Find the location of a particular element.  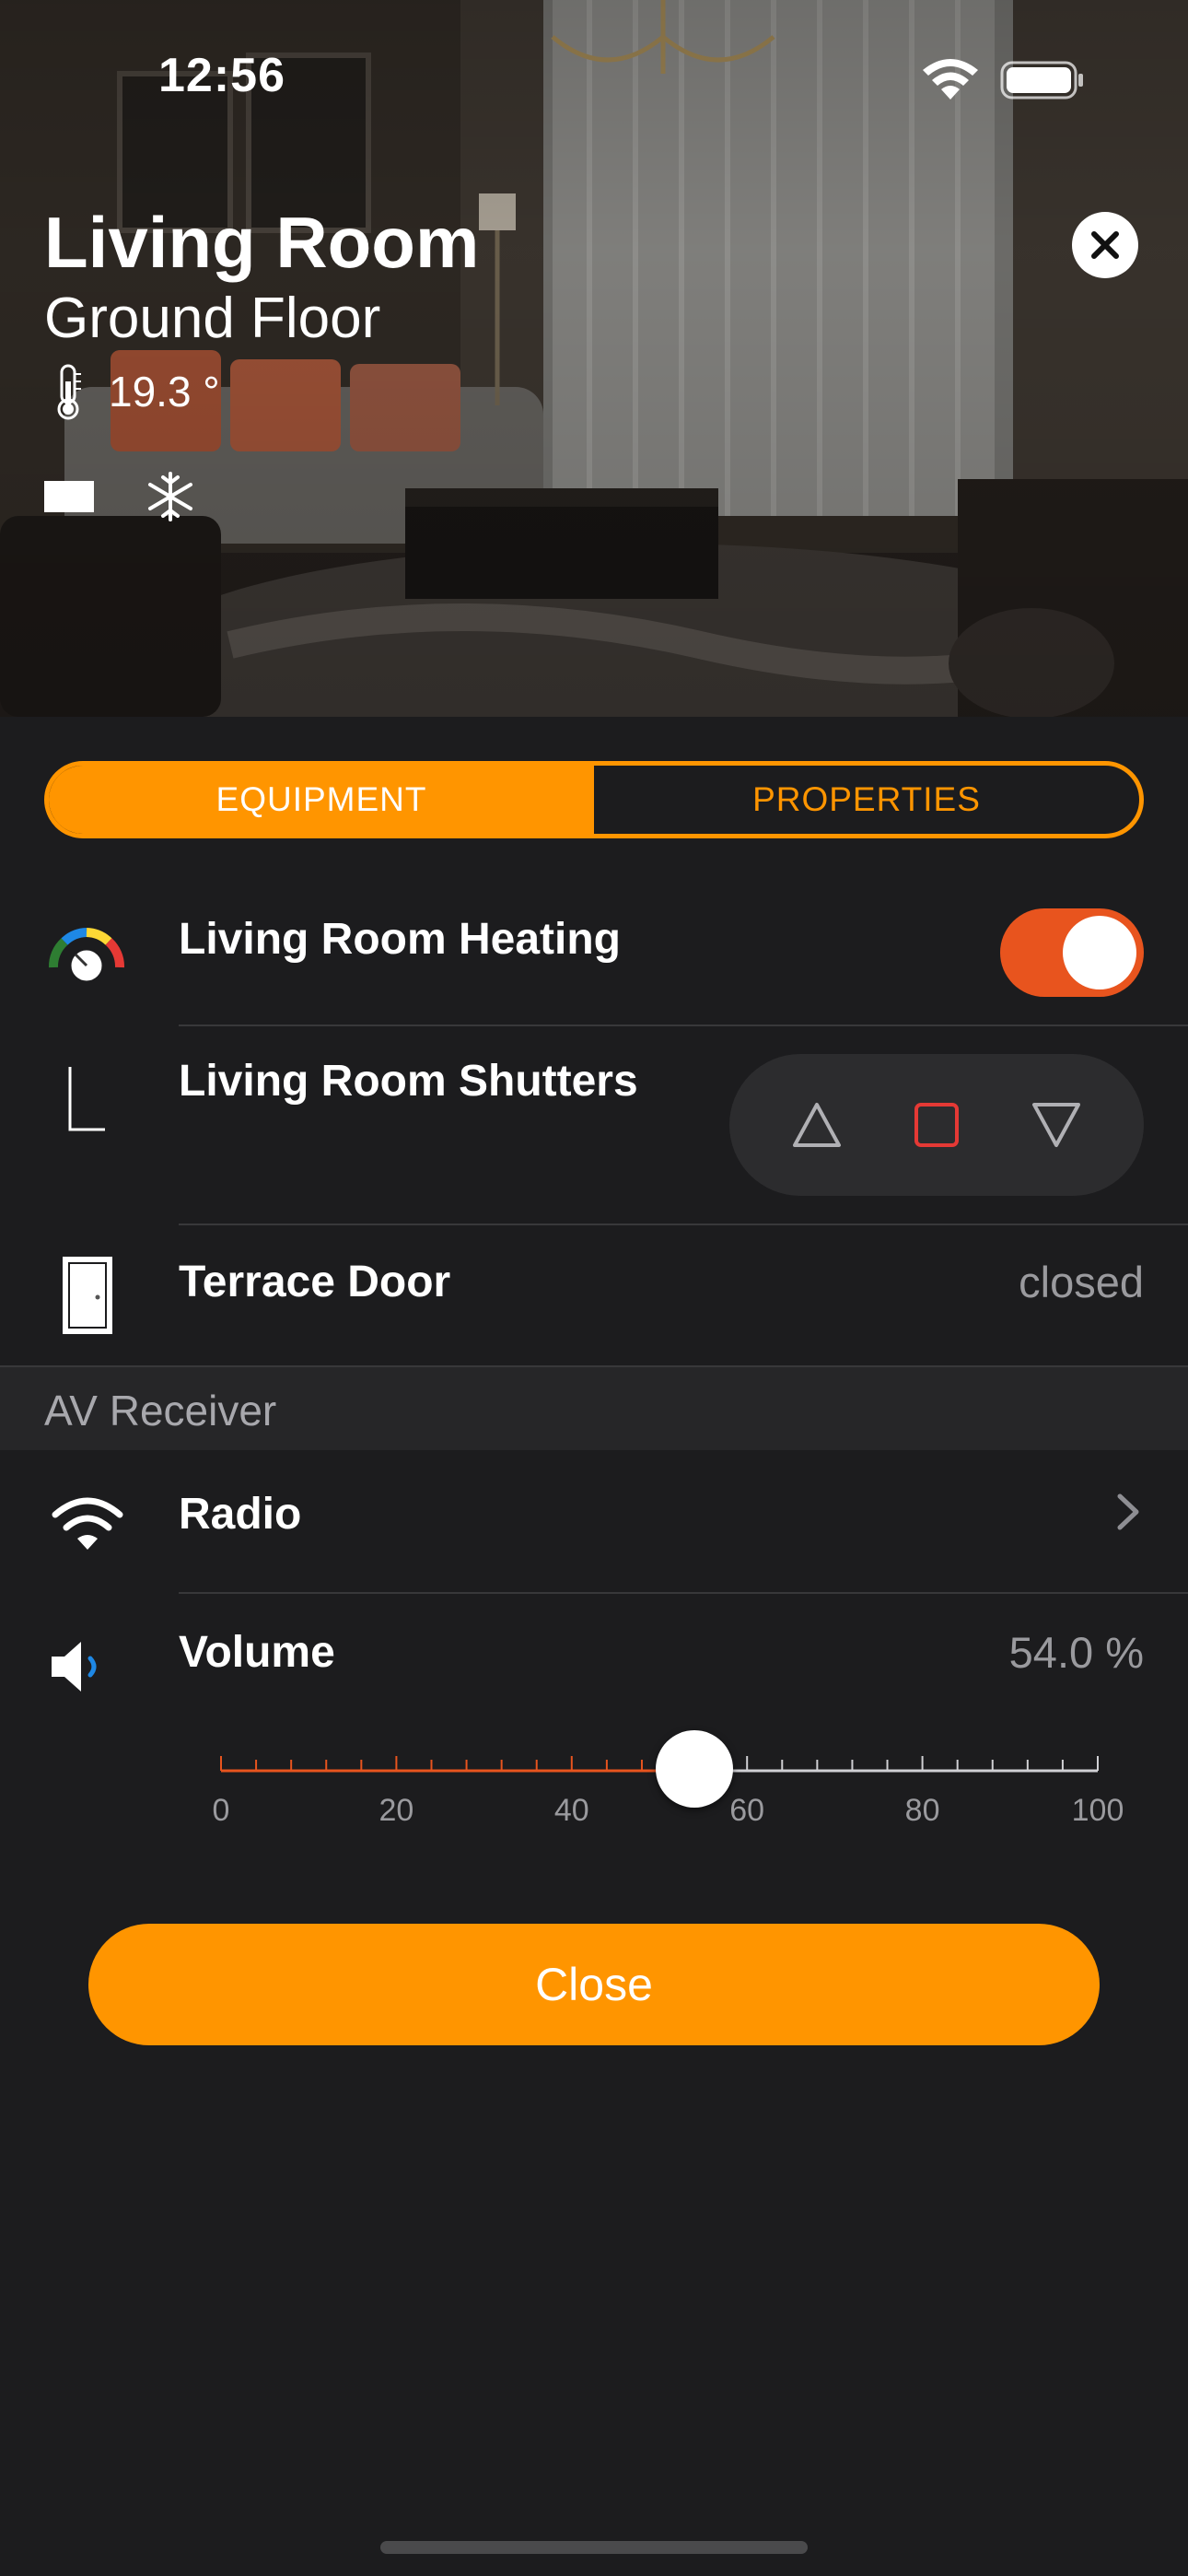

wifi-radio-icon is located at coordinates (87, 1523).